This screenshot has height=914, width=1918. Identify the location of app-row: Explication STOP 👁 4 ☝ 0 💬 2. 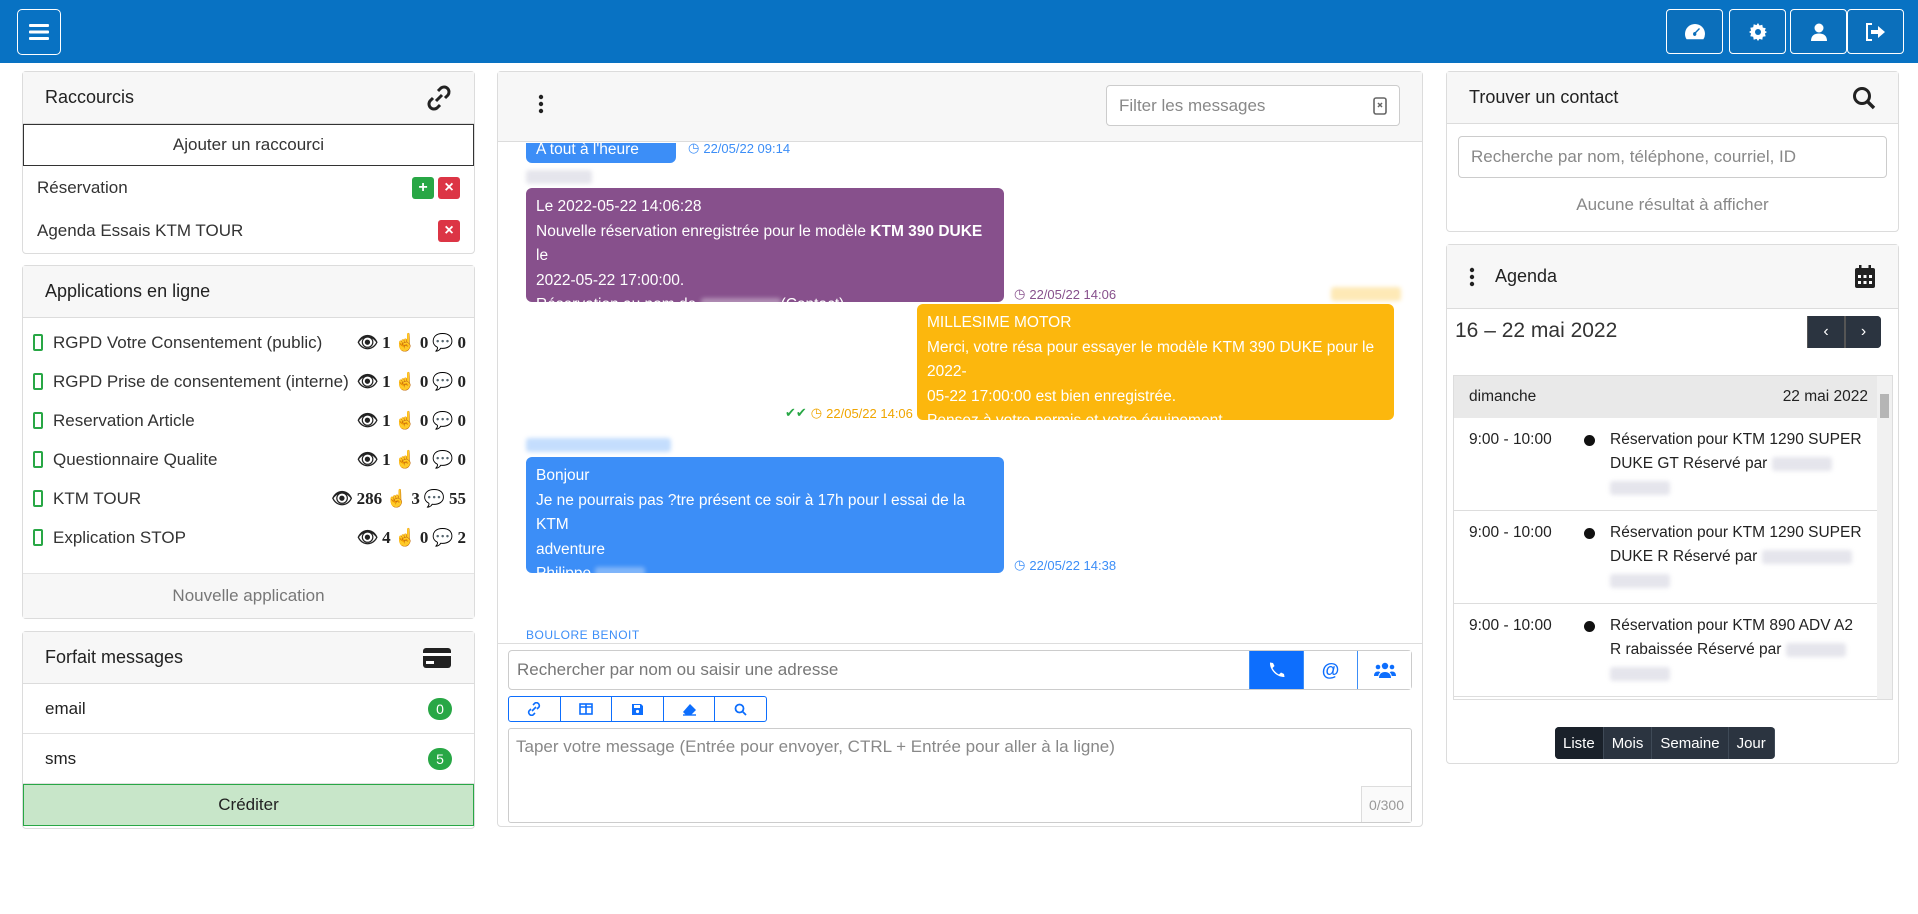
(248, 537).